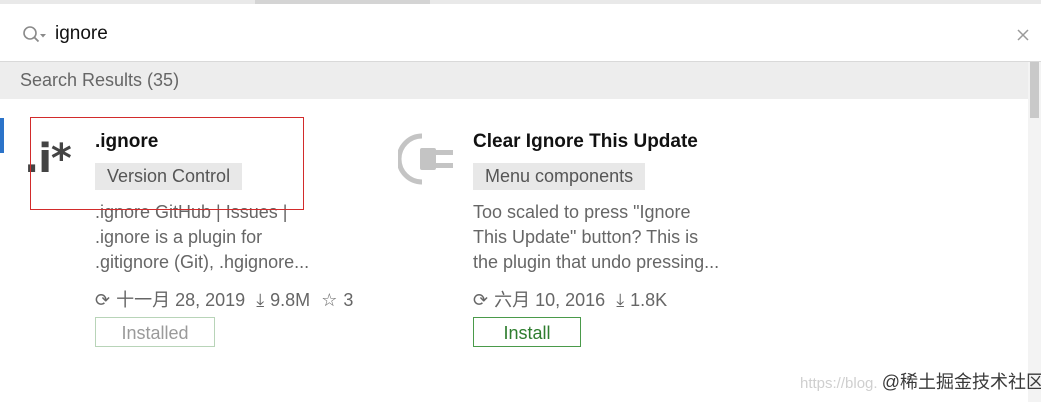  I want to click on watermark-url: https://blog., so click(839, 383).